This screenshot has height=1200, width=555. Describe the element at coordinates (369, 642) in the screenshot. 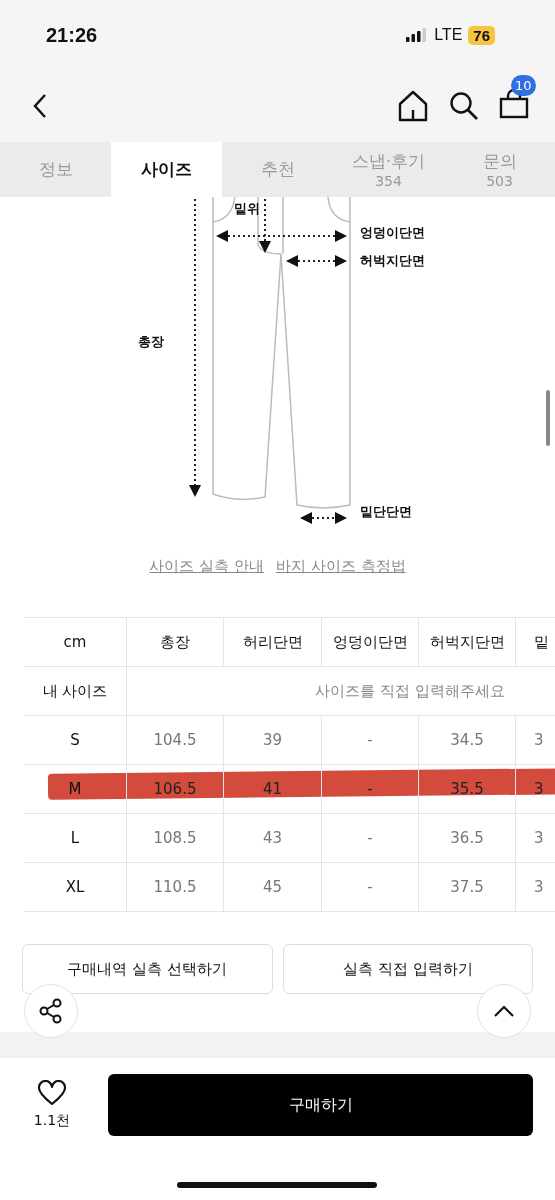

I see `column-header: 엉덩이단면` at that location.